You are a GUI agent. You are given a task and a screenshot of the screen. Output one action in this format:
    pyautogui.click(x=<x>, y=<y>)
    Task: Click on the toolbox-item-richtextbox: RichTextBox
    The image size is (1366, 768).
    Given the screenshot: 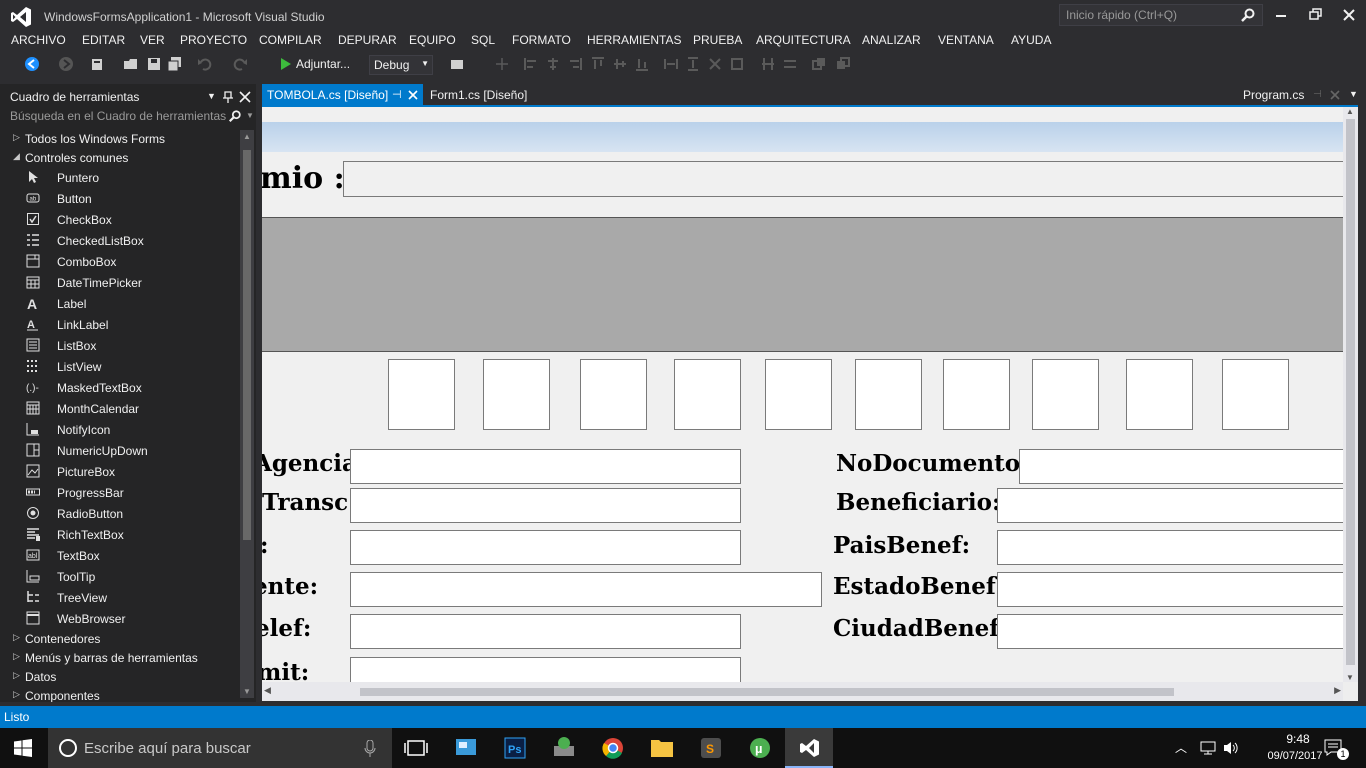 What is the action you would take?
    pyautogui.click(x=120, y=535)
    